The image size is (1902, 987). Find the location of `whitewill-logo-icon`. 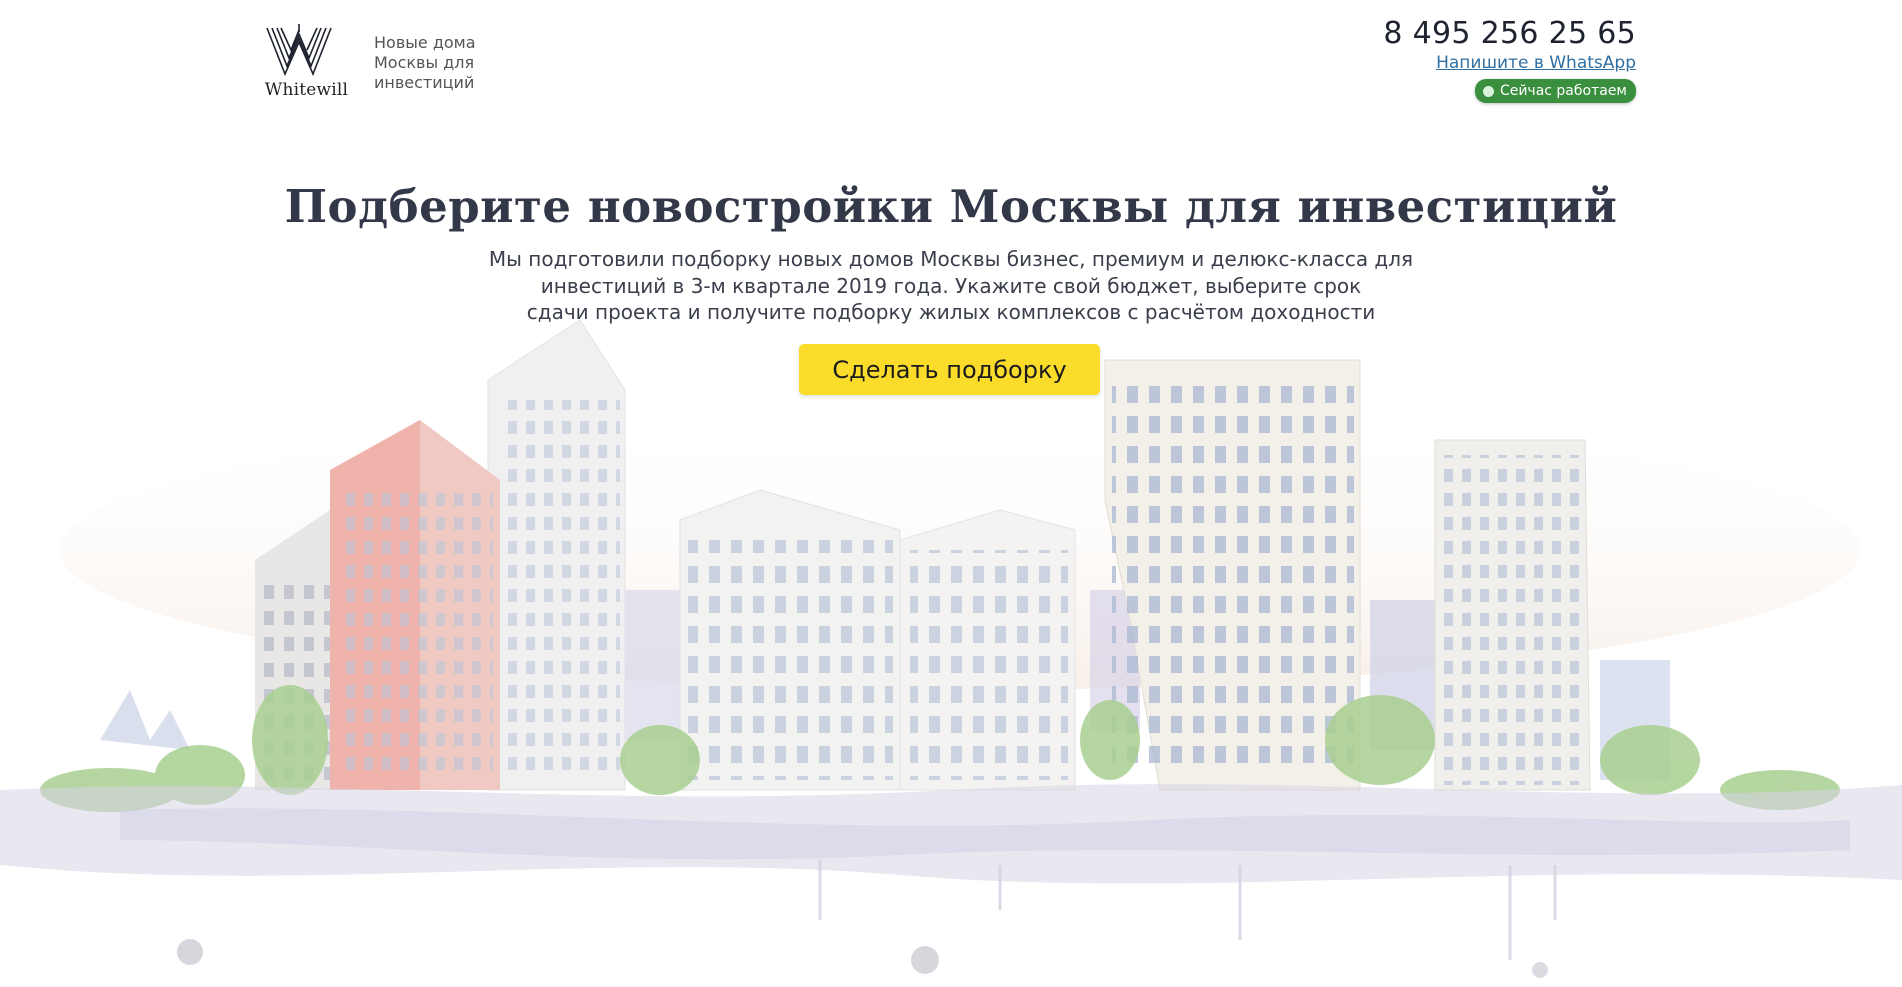

whitewill-logo-icon is located at coordinates (299, 50).